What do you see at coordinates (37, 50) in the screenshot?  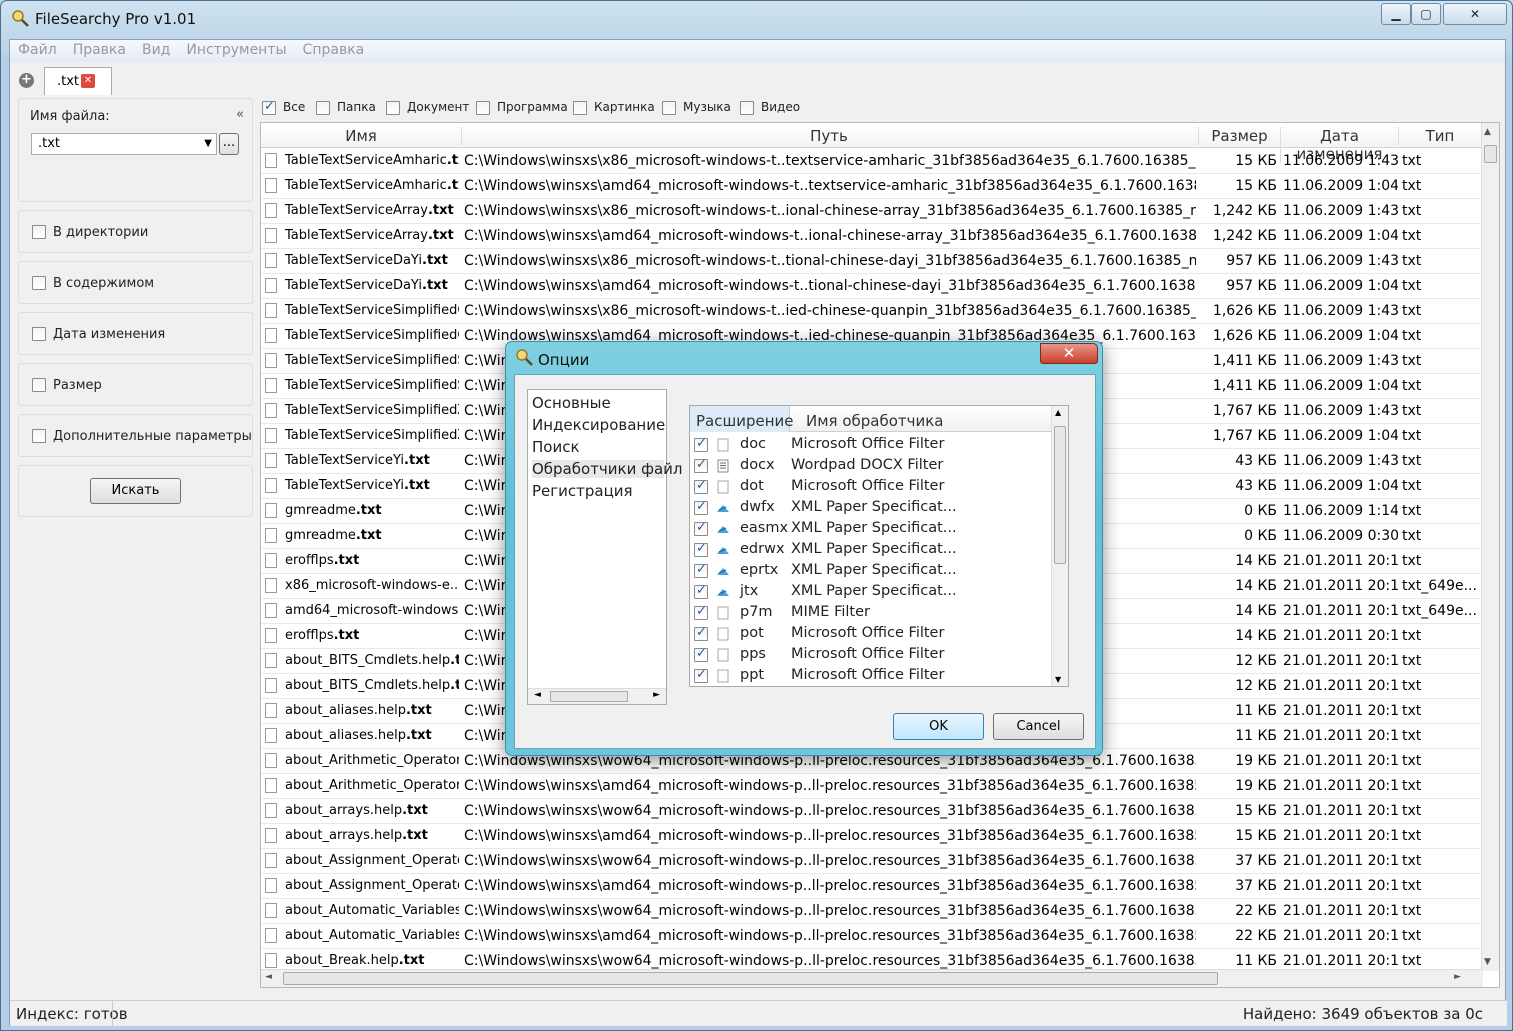 I see `menu-file: Файл` at bounding box center [37, 50].